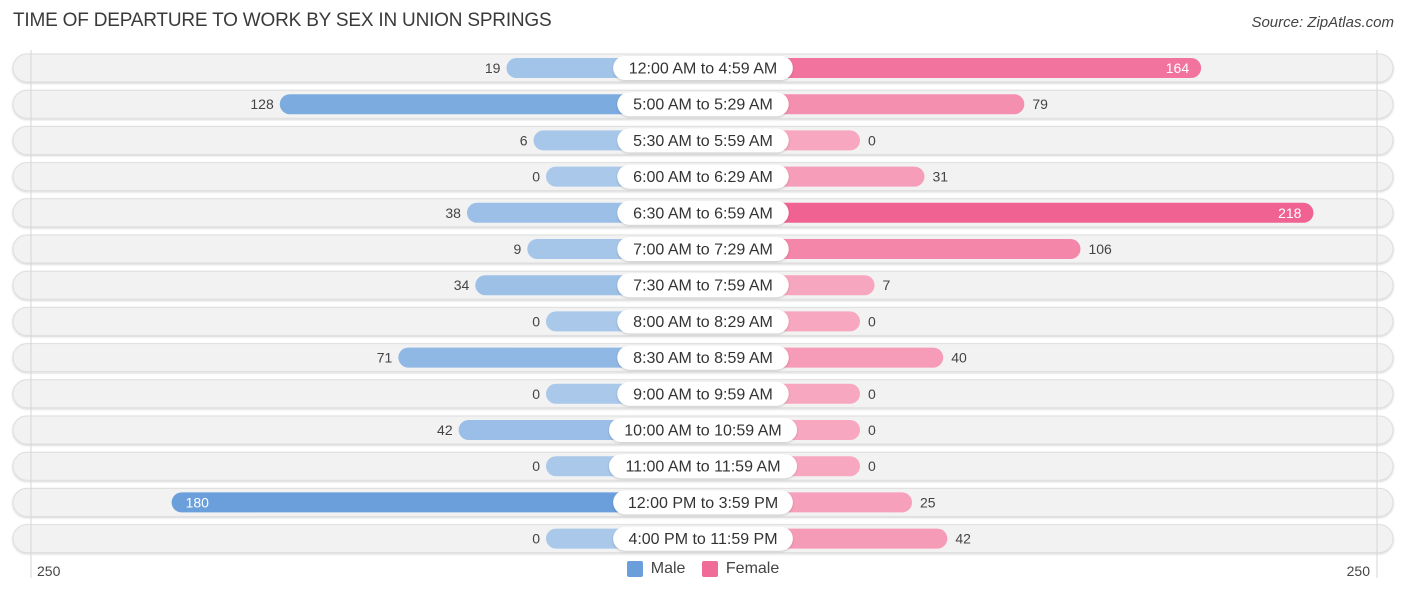 This screenshot has height=594, width=1406. What do you see at coordinates (385, 358) in the screenshot?
I see `male-value-label: 71` at bounding box center [385, 358].